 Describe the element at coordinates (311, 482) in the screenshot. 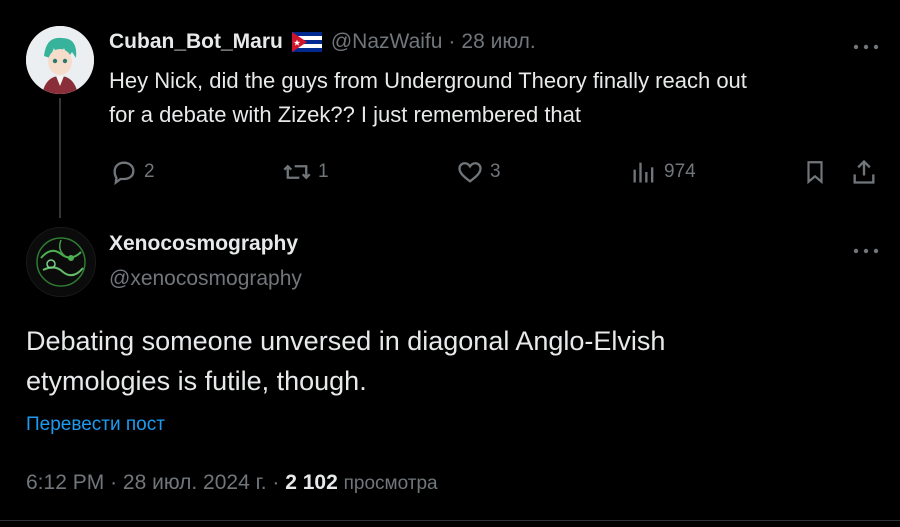

I see `total-views-count: 2 102` at that location.